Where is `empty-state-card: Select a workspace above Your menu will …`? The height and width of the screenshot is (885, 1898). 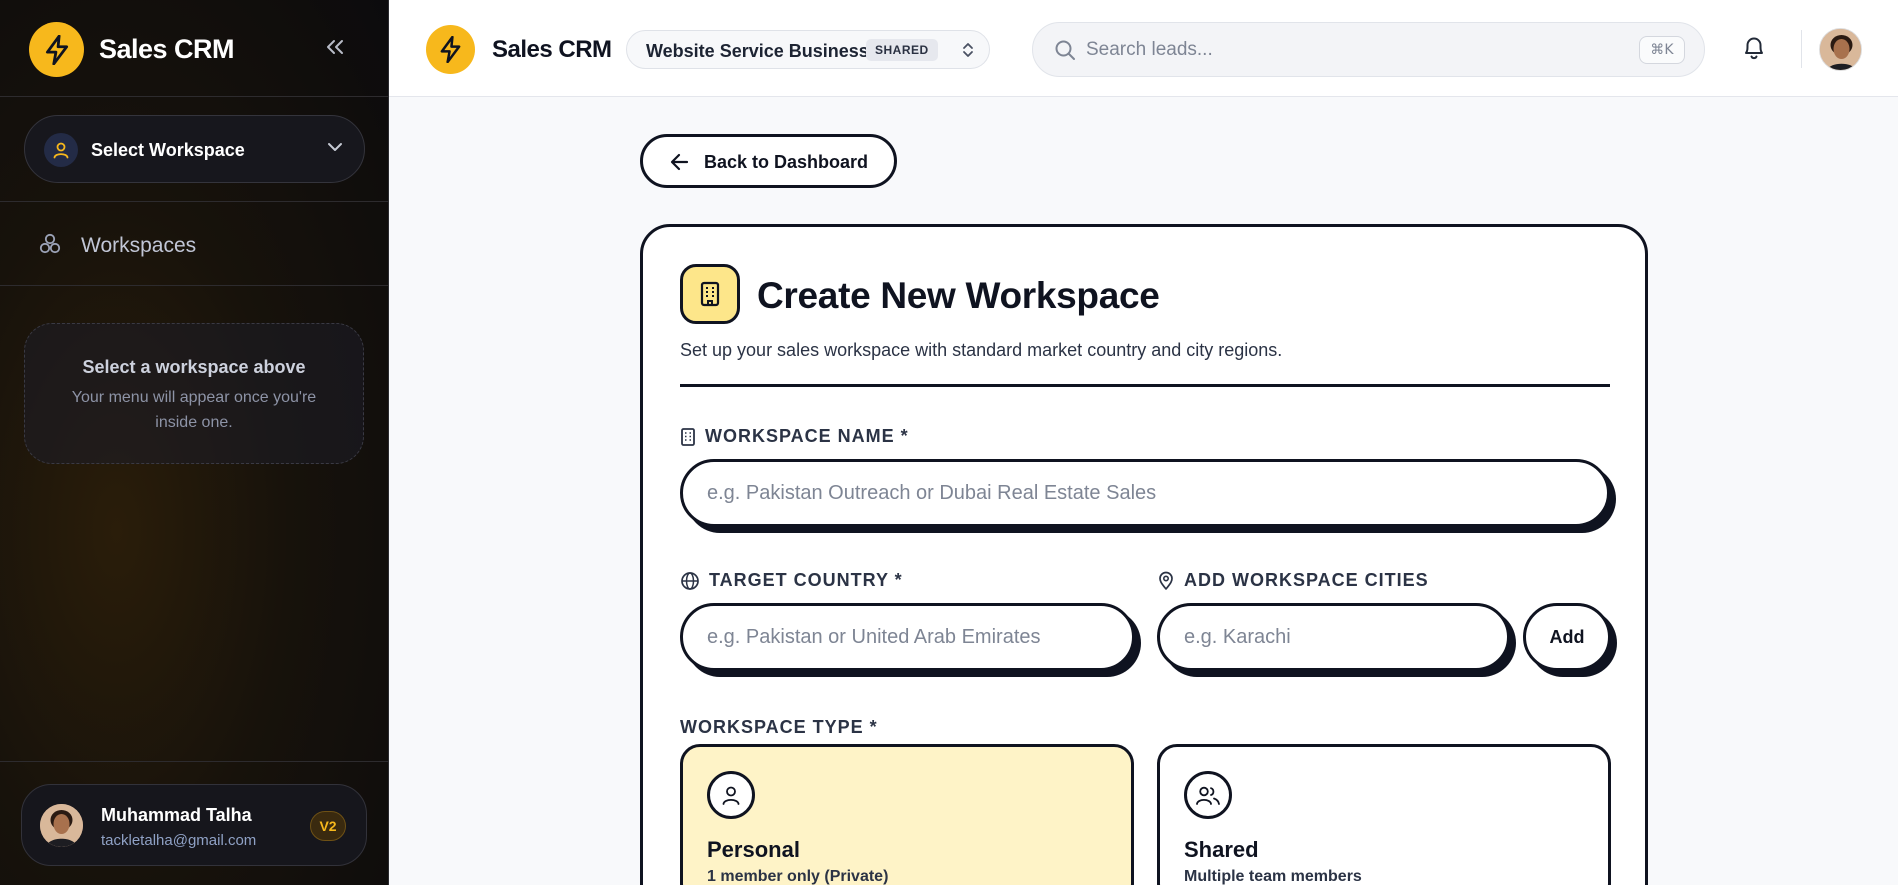
empty-state-card: Select a workspace above Your menu will … is located at coordinates (194, 393).